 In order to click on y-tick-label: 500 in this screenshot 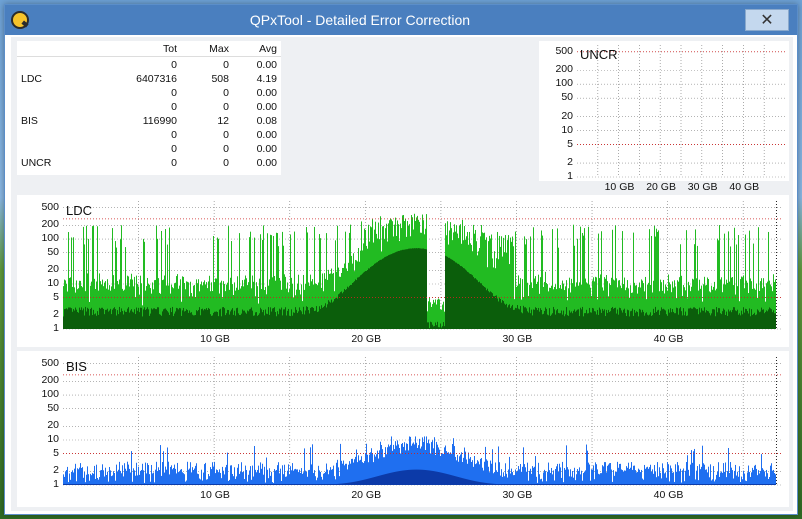, I will do `click(564, 50)`.